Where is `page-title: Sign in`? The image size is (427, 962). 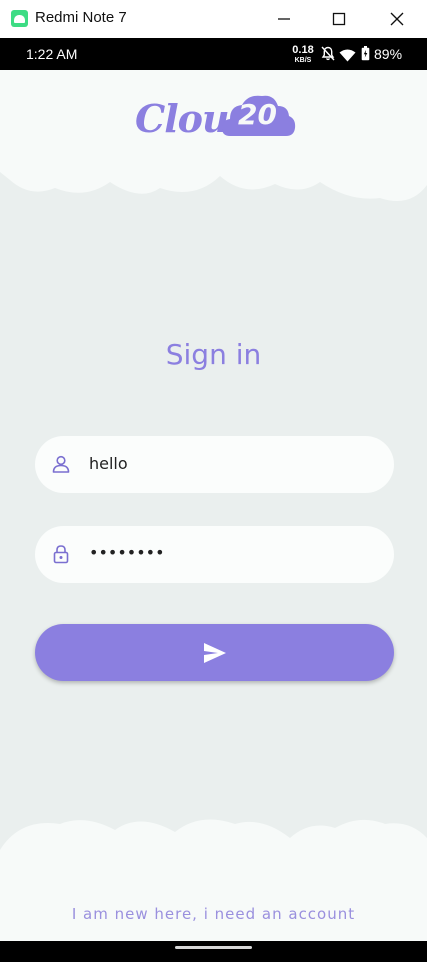 page-title: Sign in is located at coordinates (213, 354).